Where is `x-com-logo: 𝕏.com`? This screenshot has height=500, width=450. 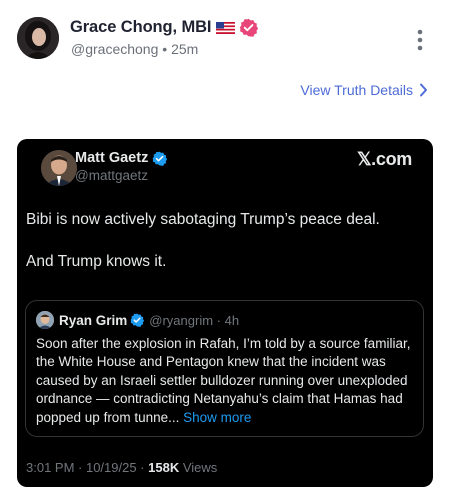 x-com-logo: 𝕏.com is located at coordinates (384, 159).